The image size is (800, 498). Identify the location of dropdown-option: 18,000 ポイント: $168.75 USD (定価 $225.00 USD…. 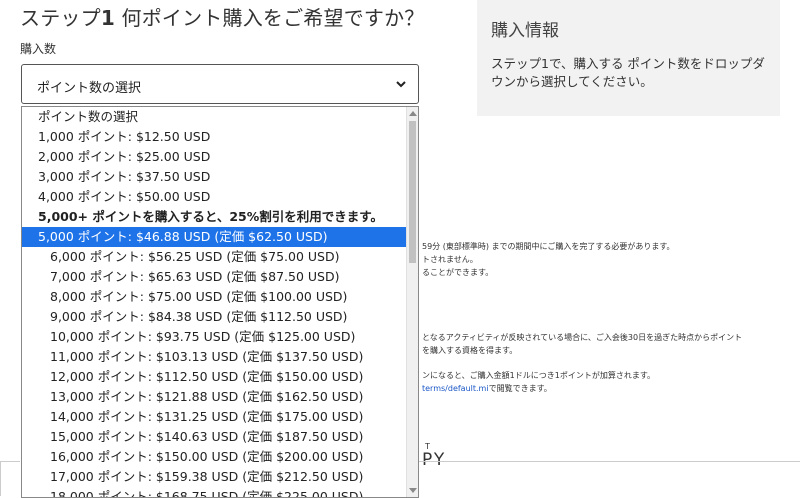
(220, 492).